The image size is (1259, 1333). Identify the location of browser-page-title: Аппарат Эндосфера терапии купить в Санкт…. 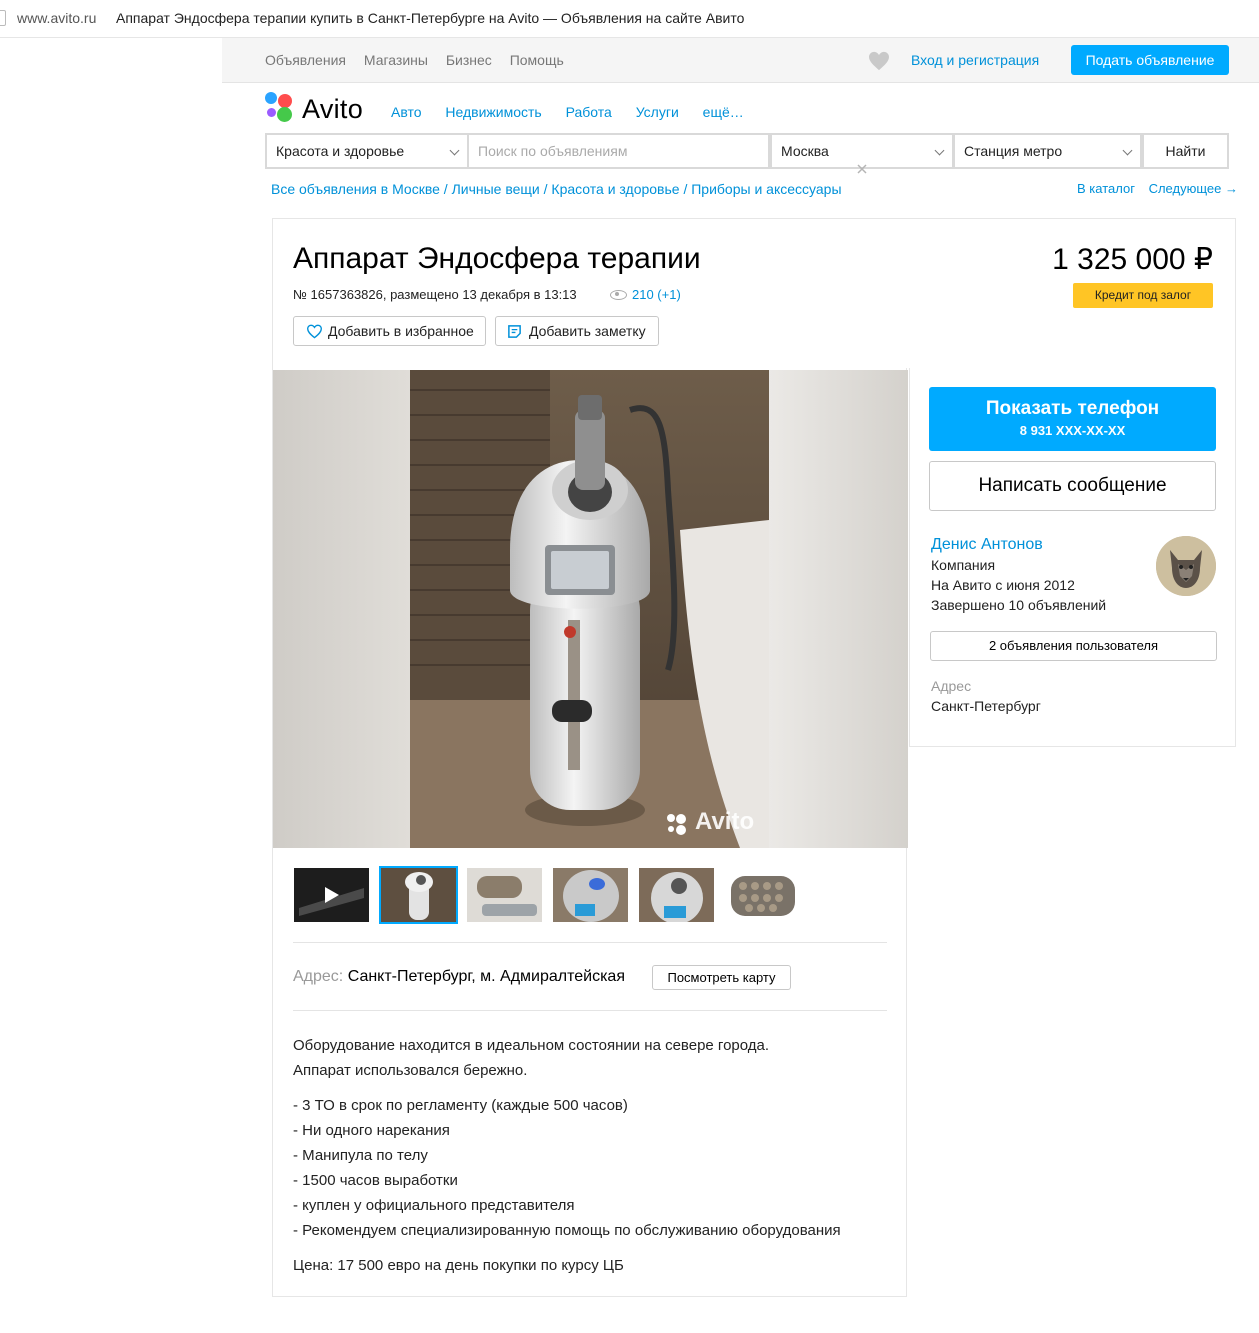
(430, 18).